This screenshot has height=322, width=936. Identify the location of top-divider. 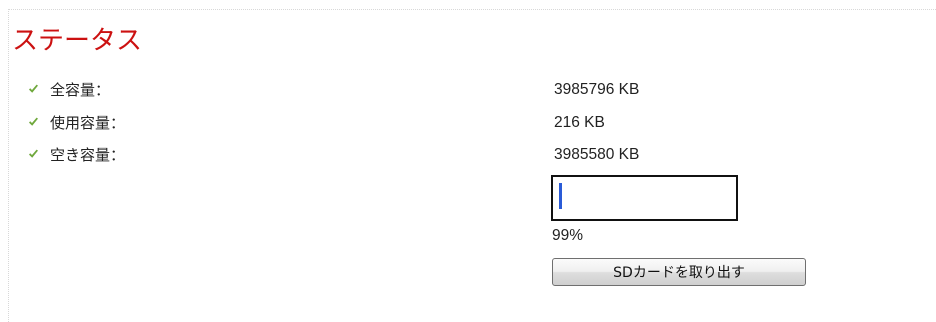
(472, 9).